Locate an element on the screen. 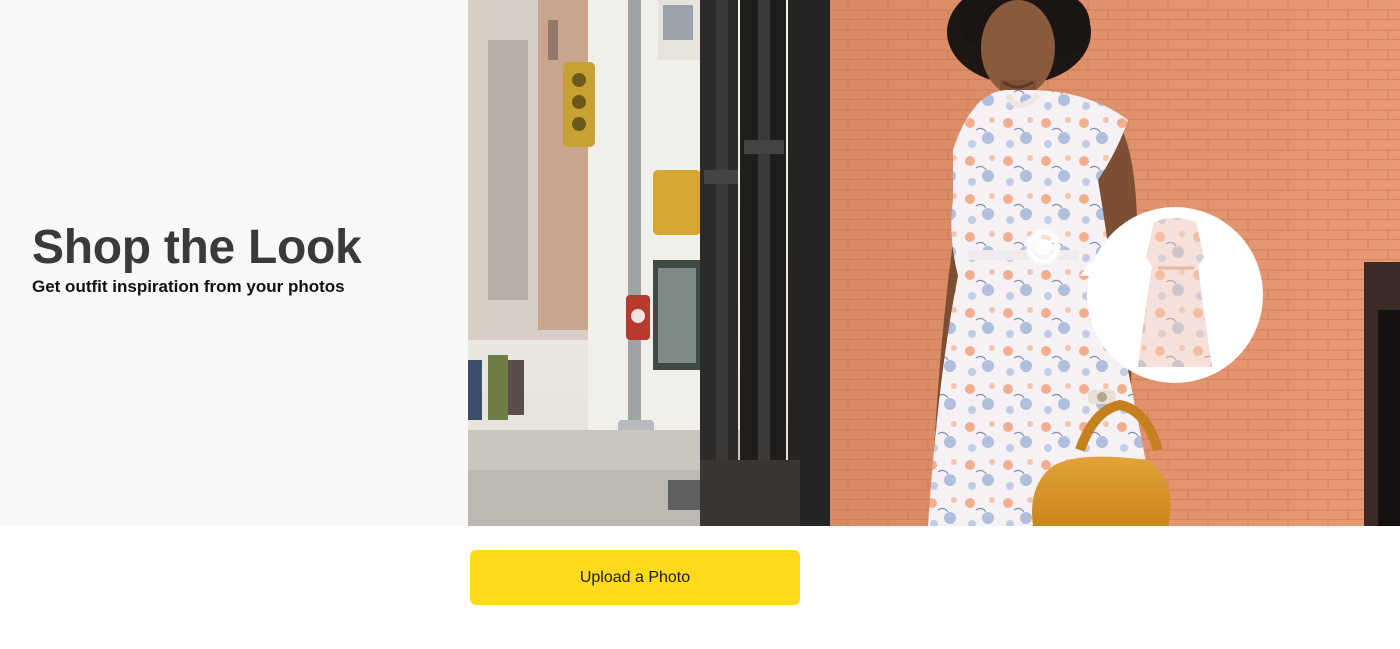 The height and width of the screenshot is (649, 1400). product-hotspot-icon is located at coordinates (1043, 247).